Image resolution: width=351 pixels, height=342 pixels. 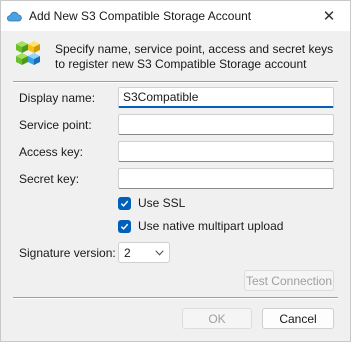 I want to click on title-bar: Add New S3 Compatible Storage Account ✕, so click(x=175, y=16).